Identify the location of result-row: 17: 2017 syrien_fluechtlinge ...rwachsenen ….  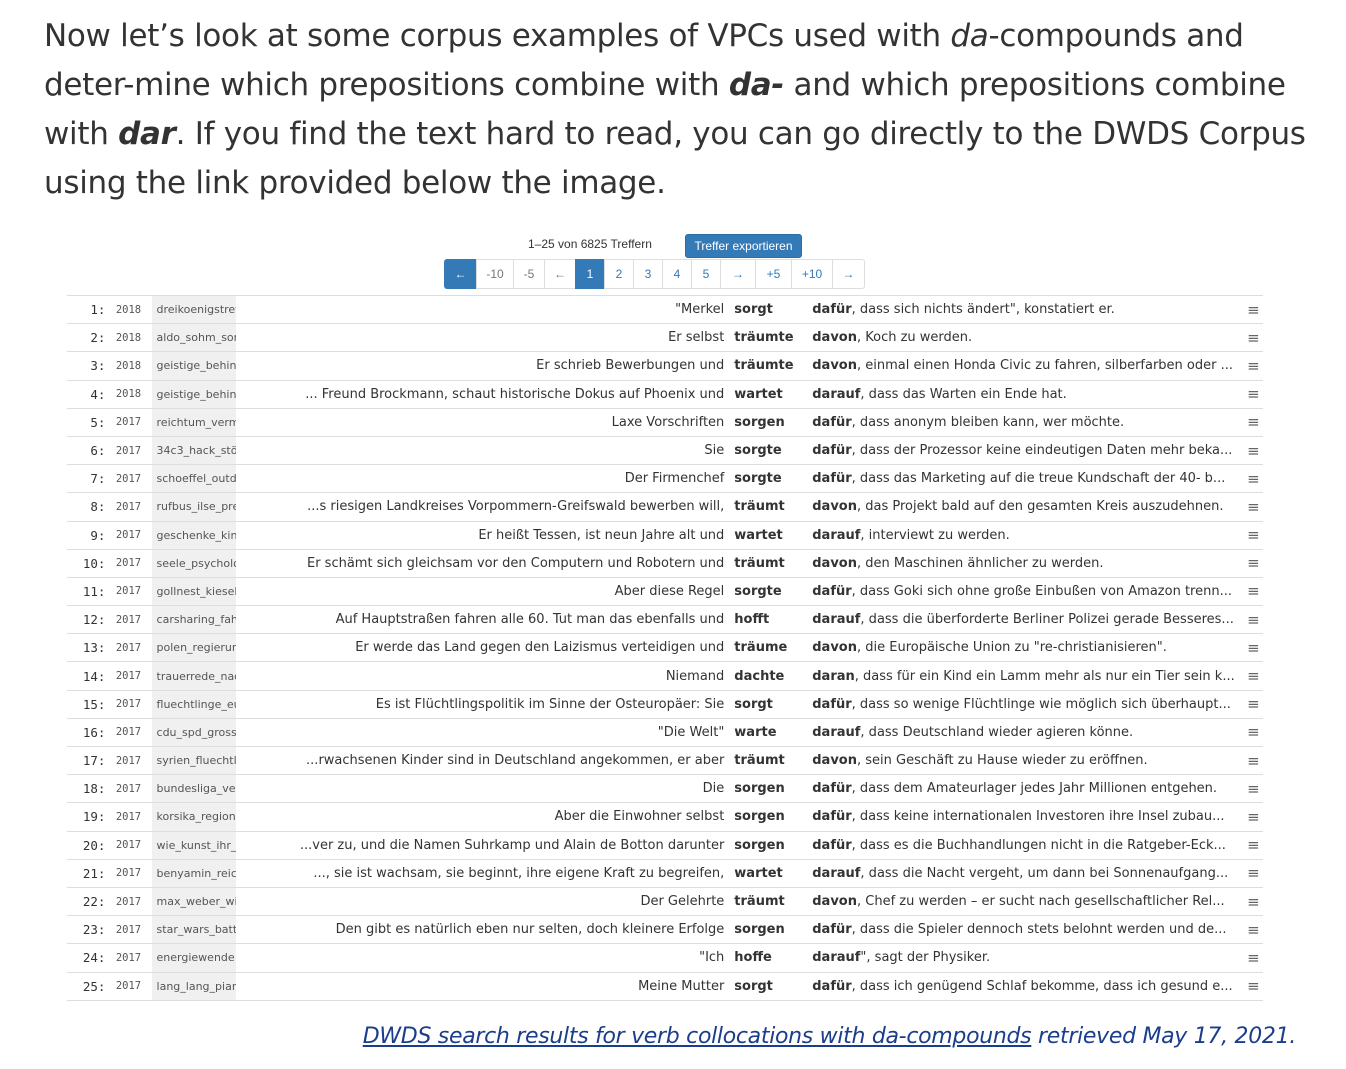
(665, 761).